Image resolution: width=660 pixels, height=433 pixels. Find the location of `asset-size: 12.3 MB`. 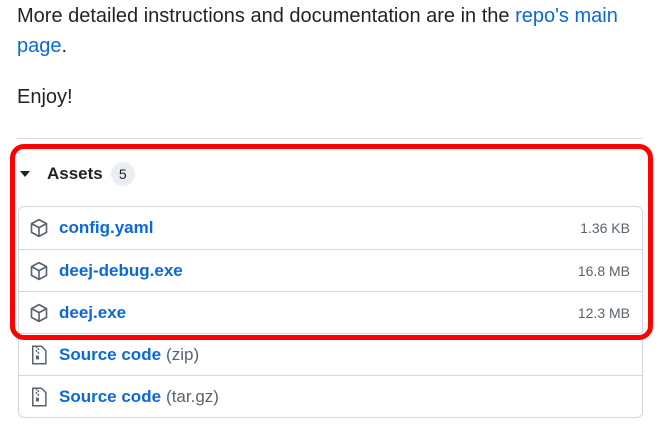

asset-size: 12.3 MB is located at coordinates (603, 312).